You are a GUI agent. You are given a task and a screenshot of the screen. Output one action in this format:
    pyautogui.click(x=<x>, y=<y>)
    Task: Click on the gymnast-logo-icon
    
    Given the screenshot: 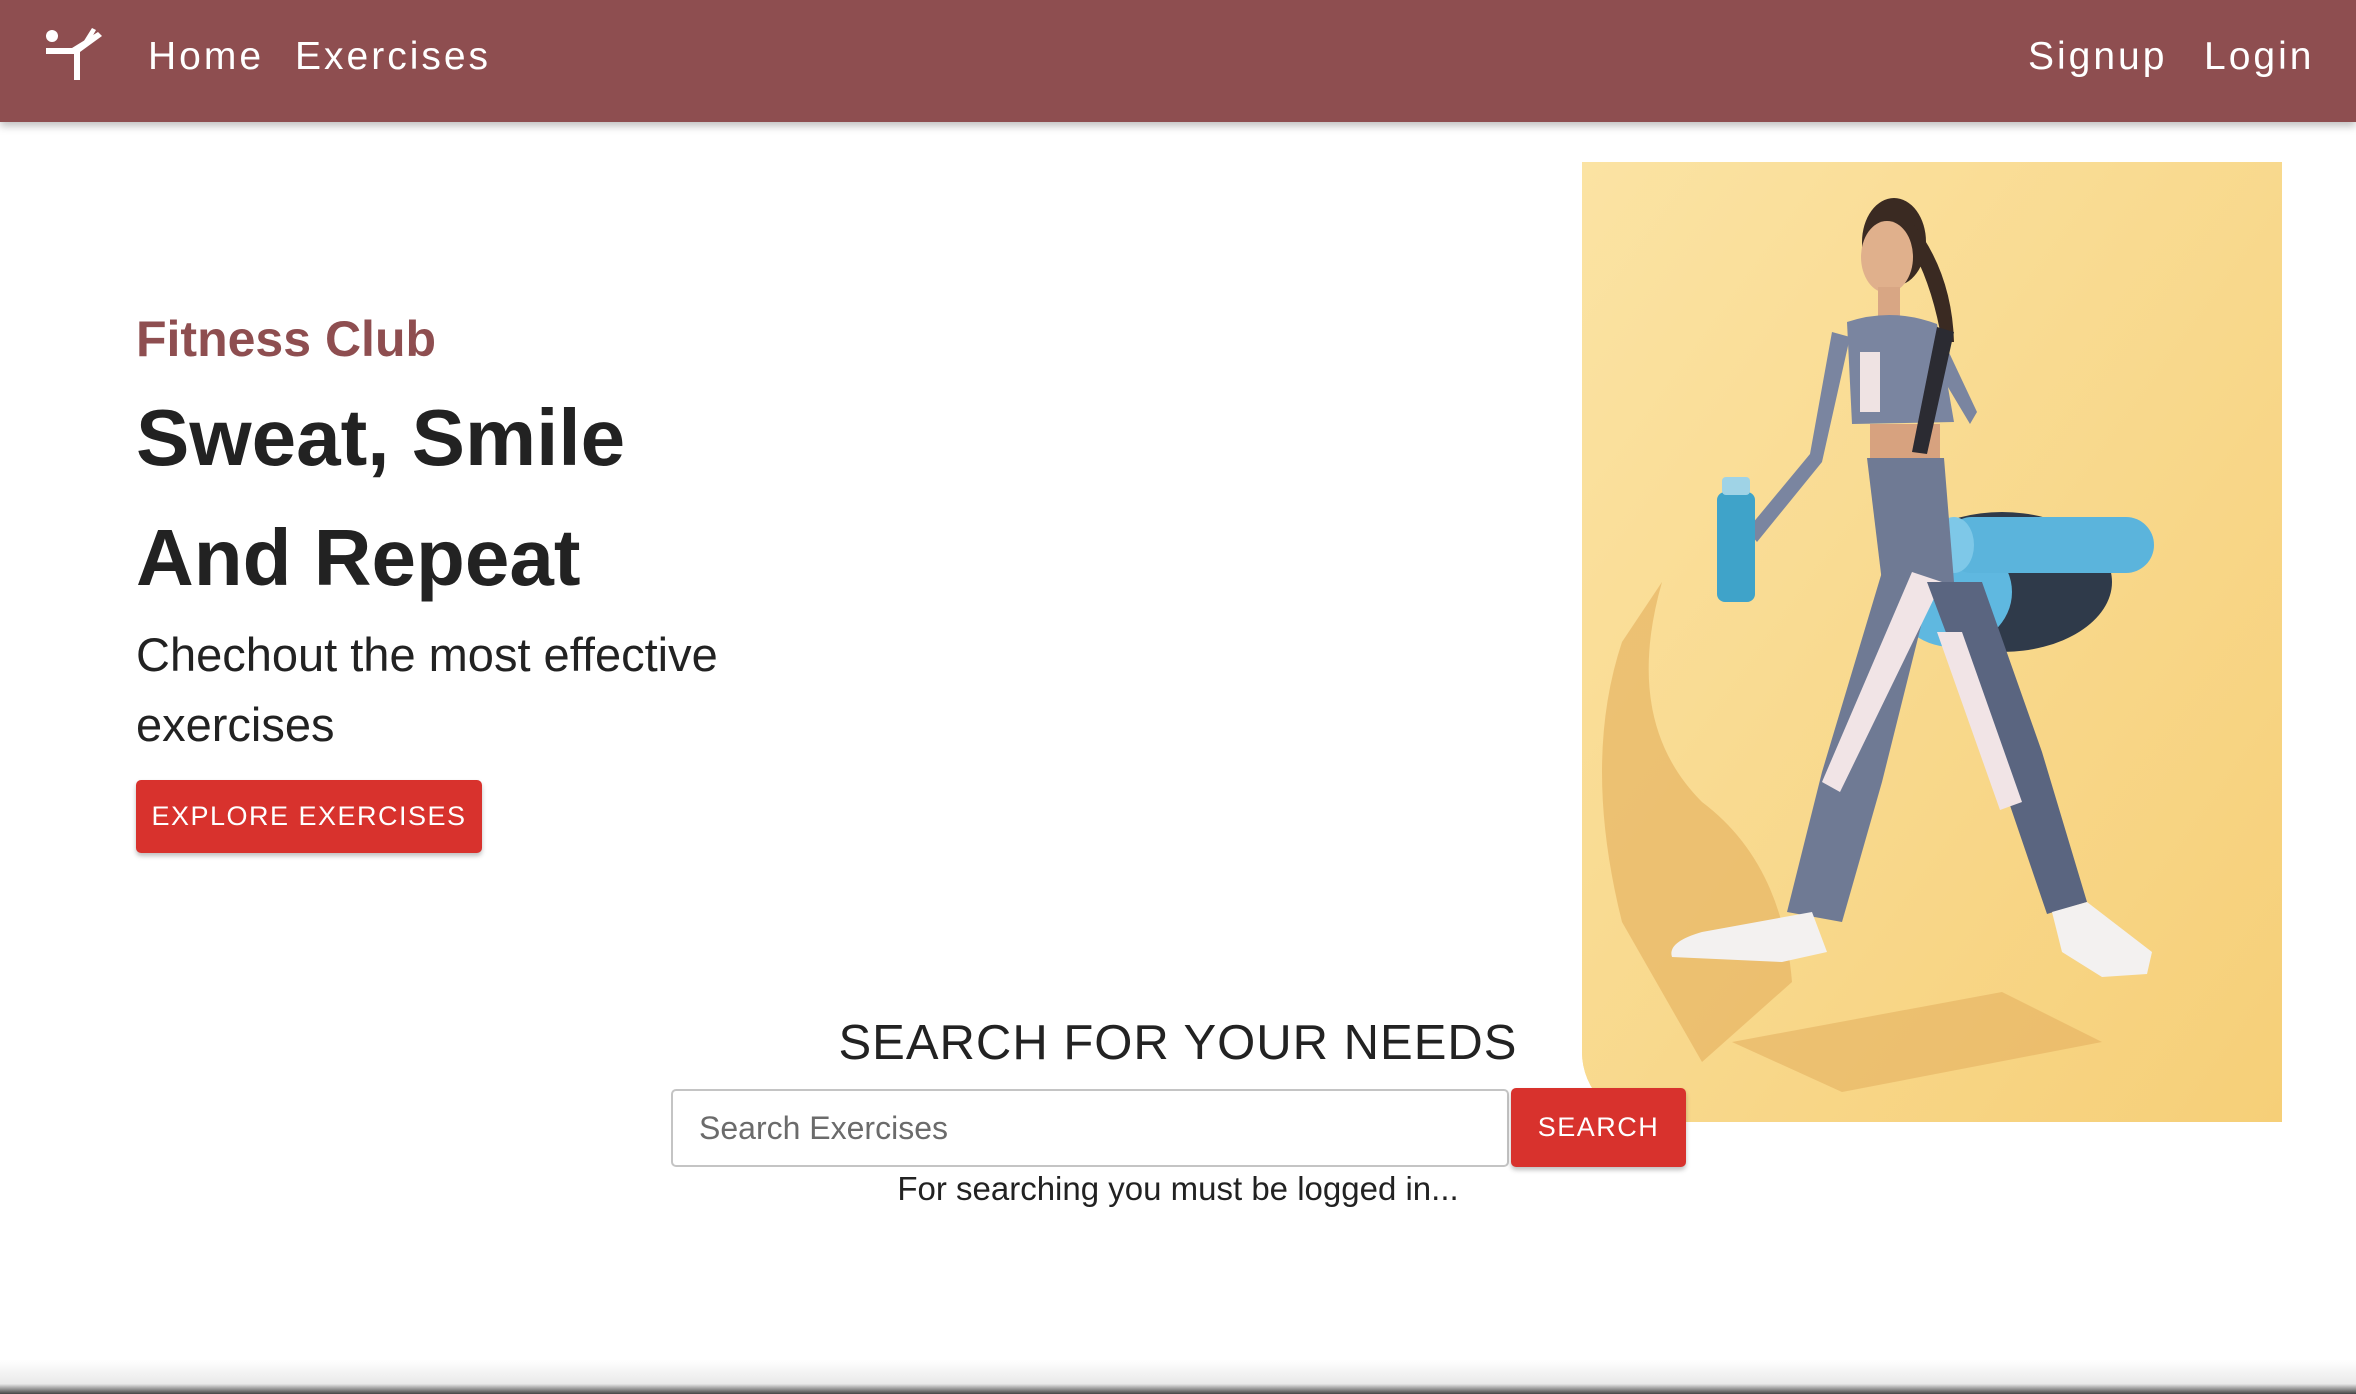 What is the action you would take?
    pyautogui.click(x=75, y=54)
    